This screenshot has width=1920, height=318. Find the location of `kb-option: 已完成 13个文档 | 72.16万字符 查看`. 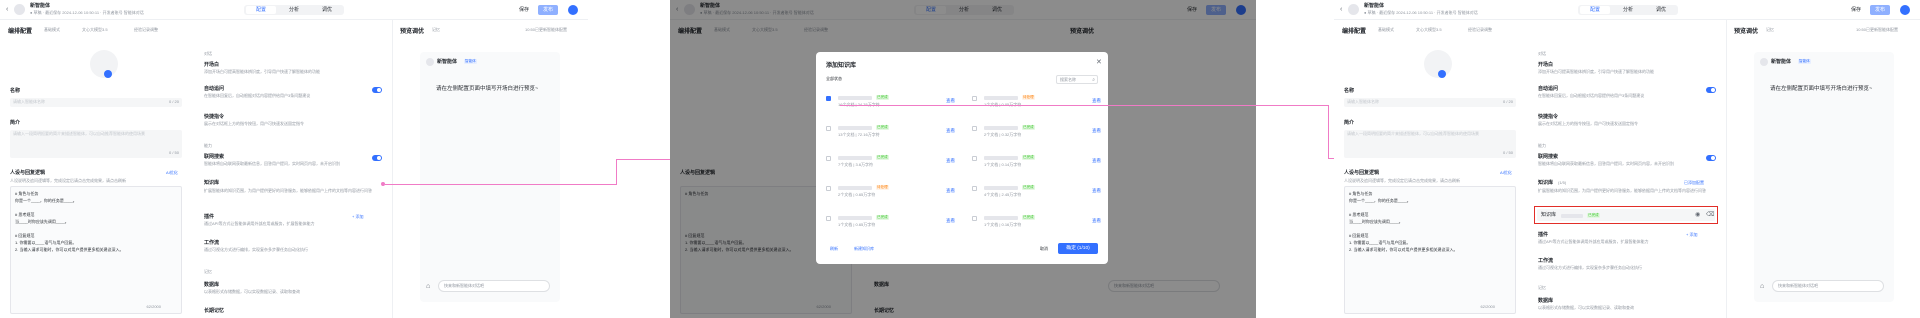

kb-option: 已完成 13个文档 | 72.16万字符 查看 is located at coordinates (894, 132).